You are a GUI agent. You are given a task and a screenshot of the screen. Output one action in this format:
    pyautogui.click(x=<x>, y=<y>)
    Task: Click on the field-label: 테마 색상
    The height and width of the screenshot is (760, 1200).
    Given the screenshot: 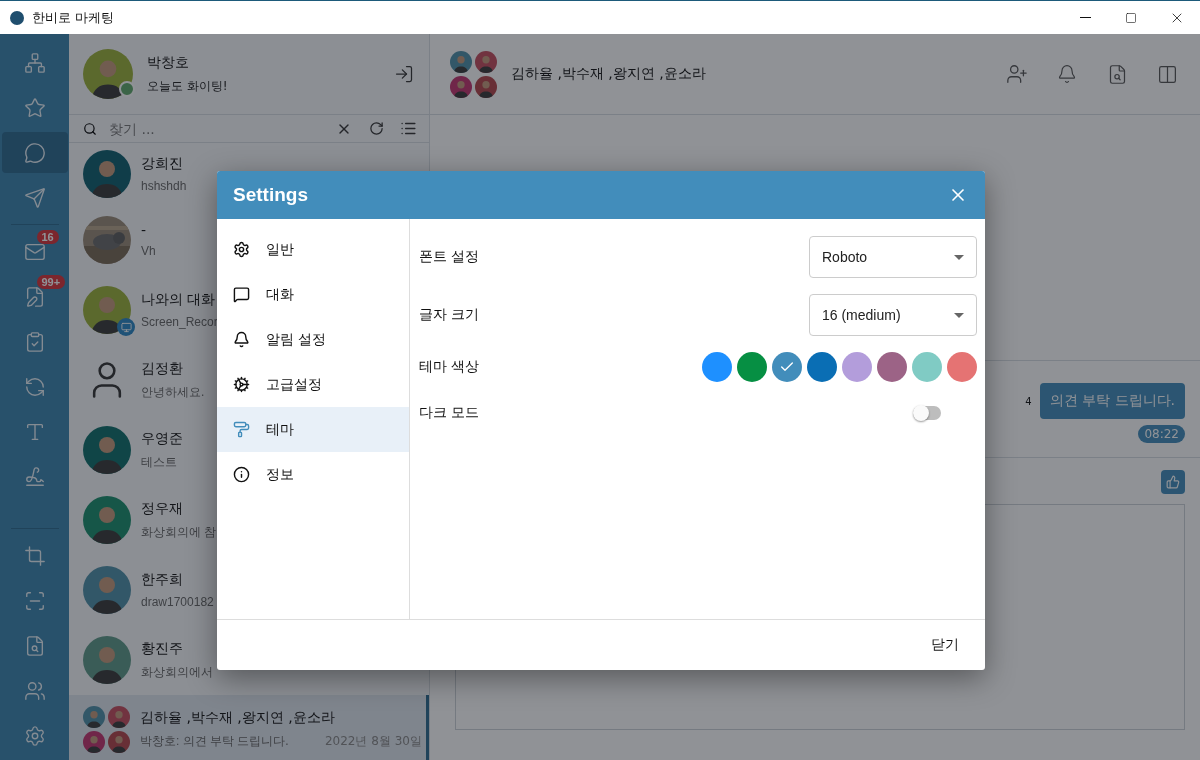 What is the action you would take?
    pyautogui.click(x=449, y=367)
    